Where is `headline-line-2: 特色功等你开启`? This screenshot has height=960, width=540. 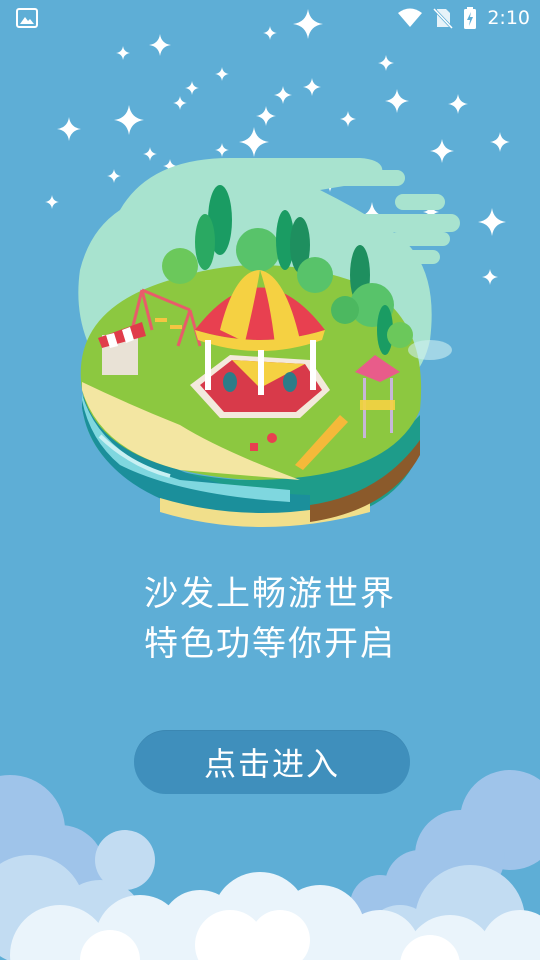
headline-line-2: 特色功等你开启 is located at coordinates (270, 644).